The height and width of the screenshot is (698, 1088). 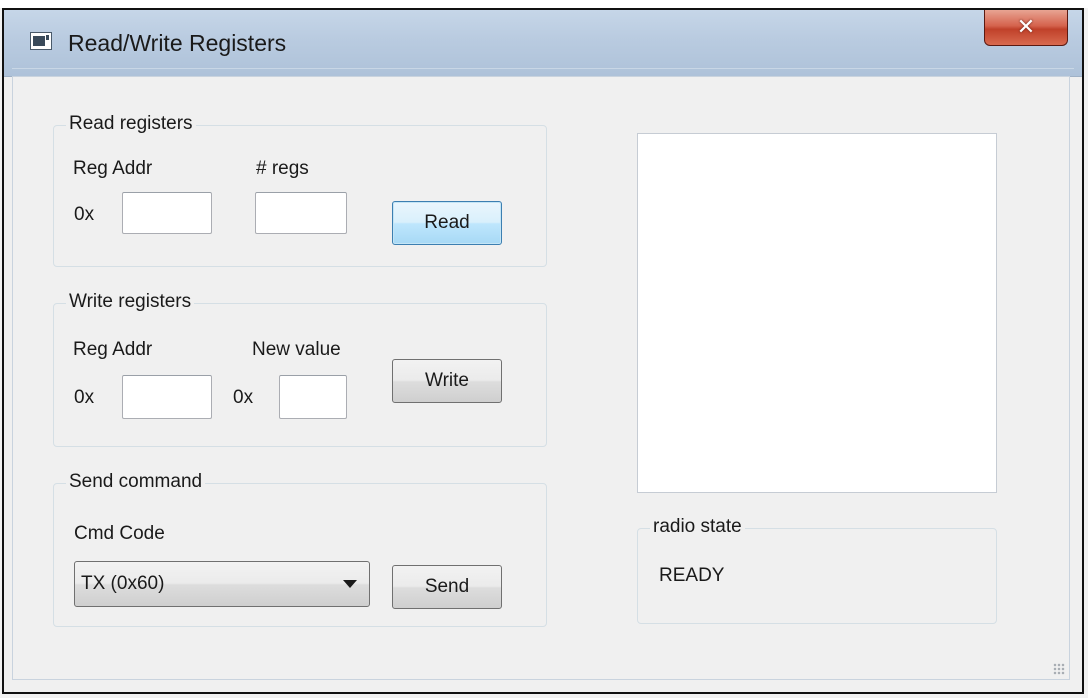 What do you see at coordinates (544, 4) in the screenshot?
I see `desktop-background` at bounding box center [544, 4].